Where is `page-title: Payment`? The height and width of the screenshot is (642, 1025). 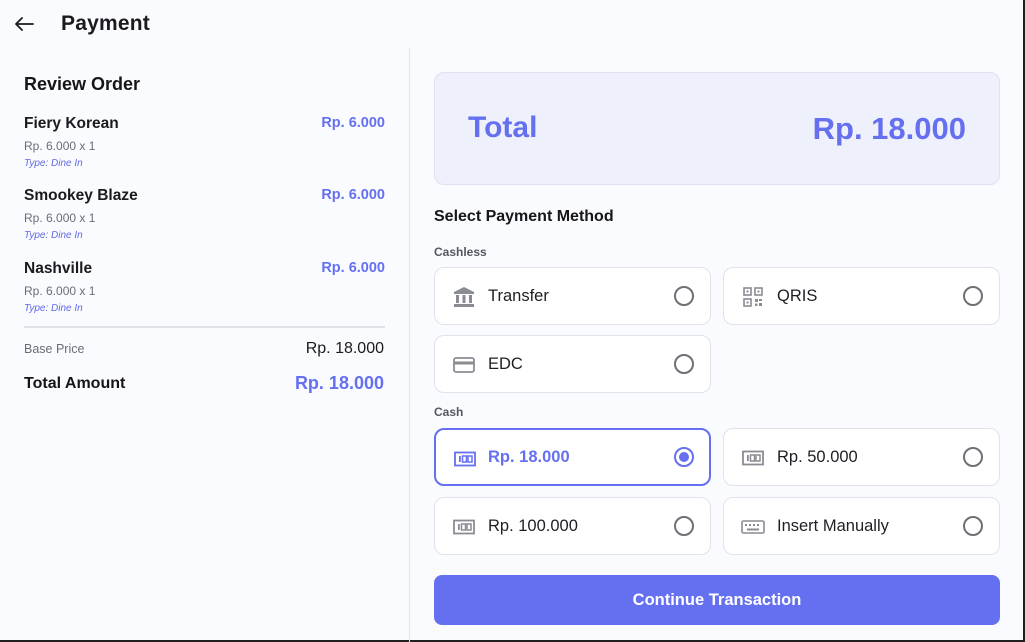 page-title: Payment is located at coordinates (105, 23).